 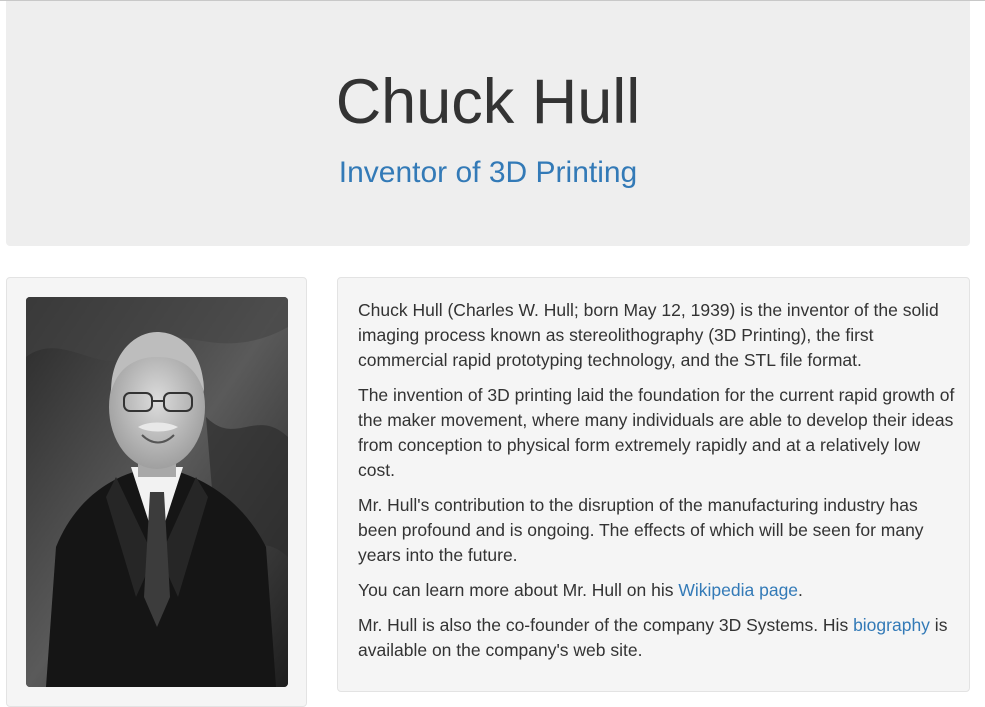 I want to click on portrait-image, so click(x=157, y=492).